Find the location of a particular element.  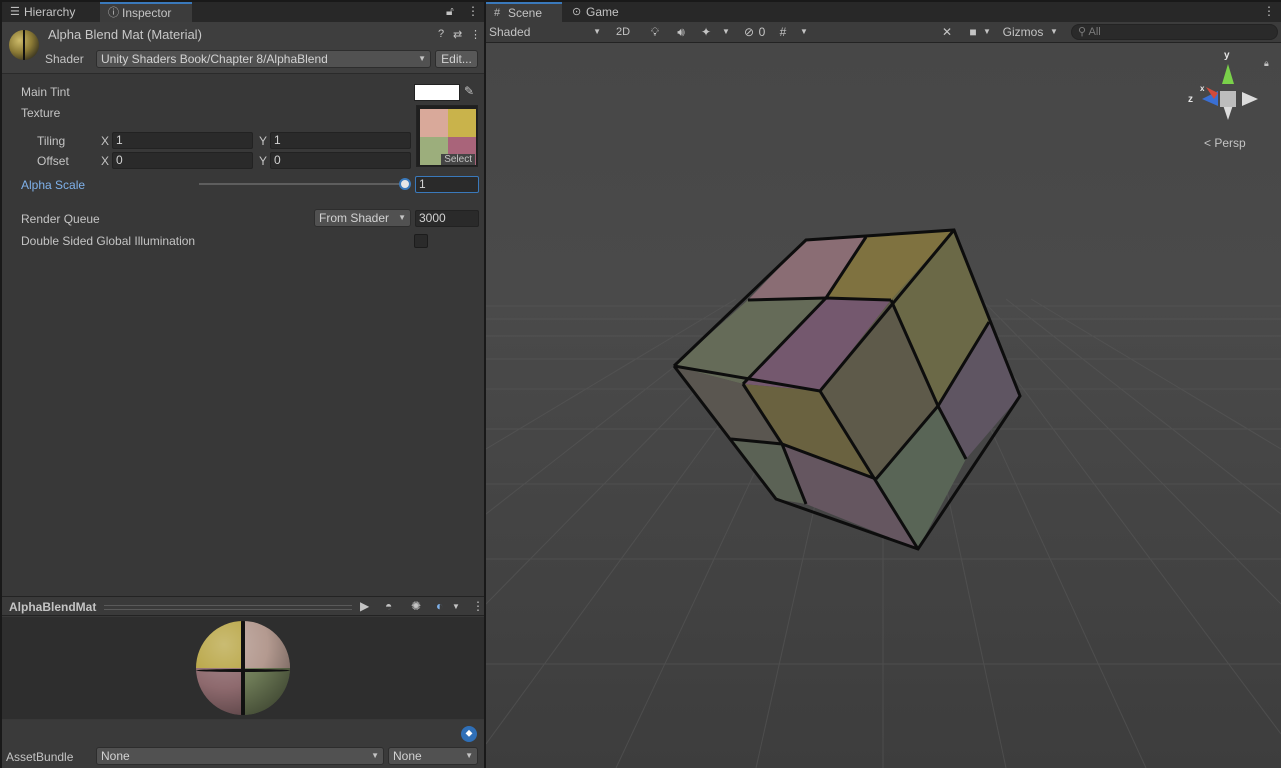

offset-x-axis-label: X is located at coordinates (105, 161).